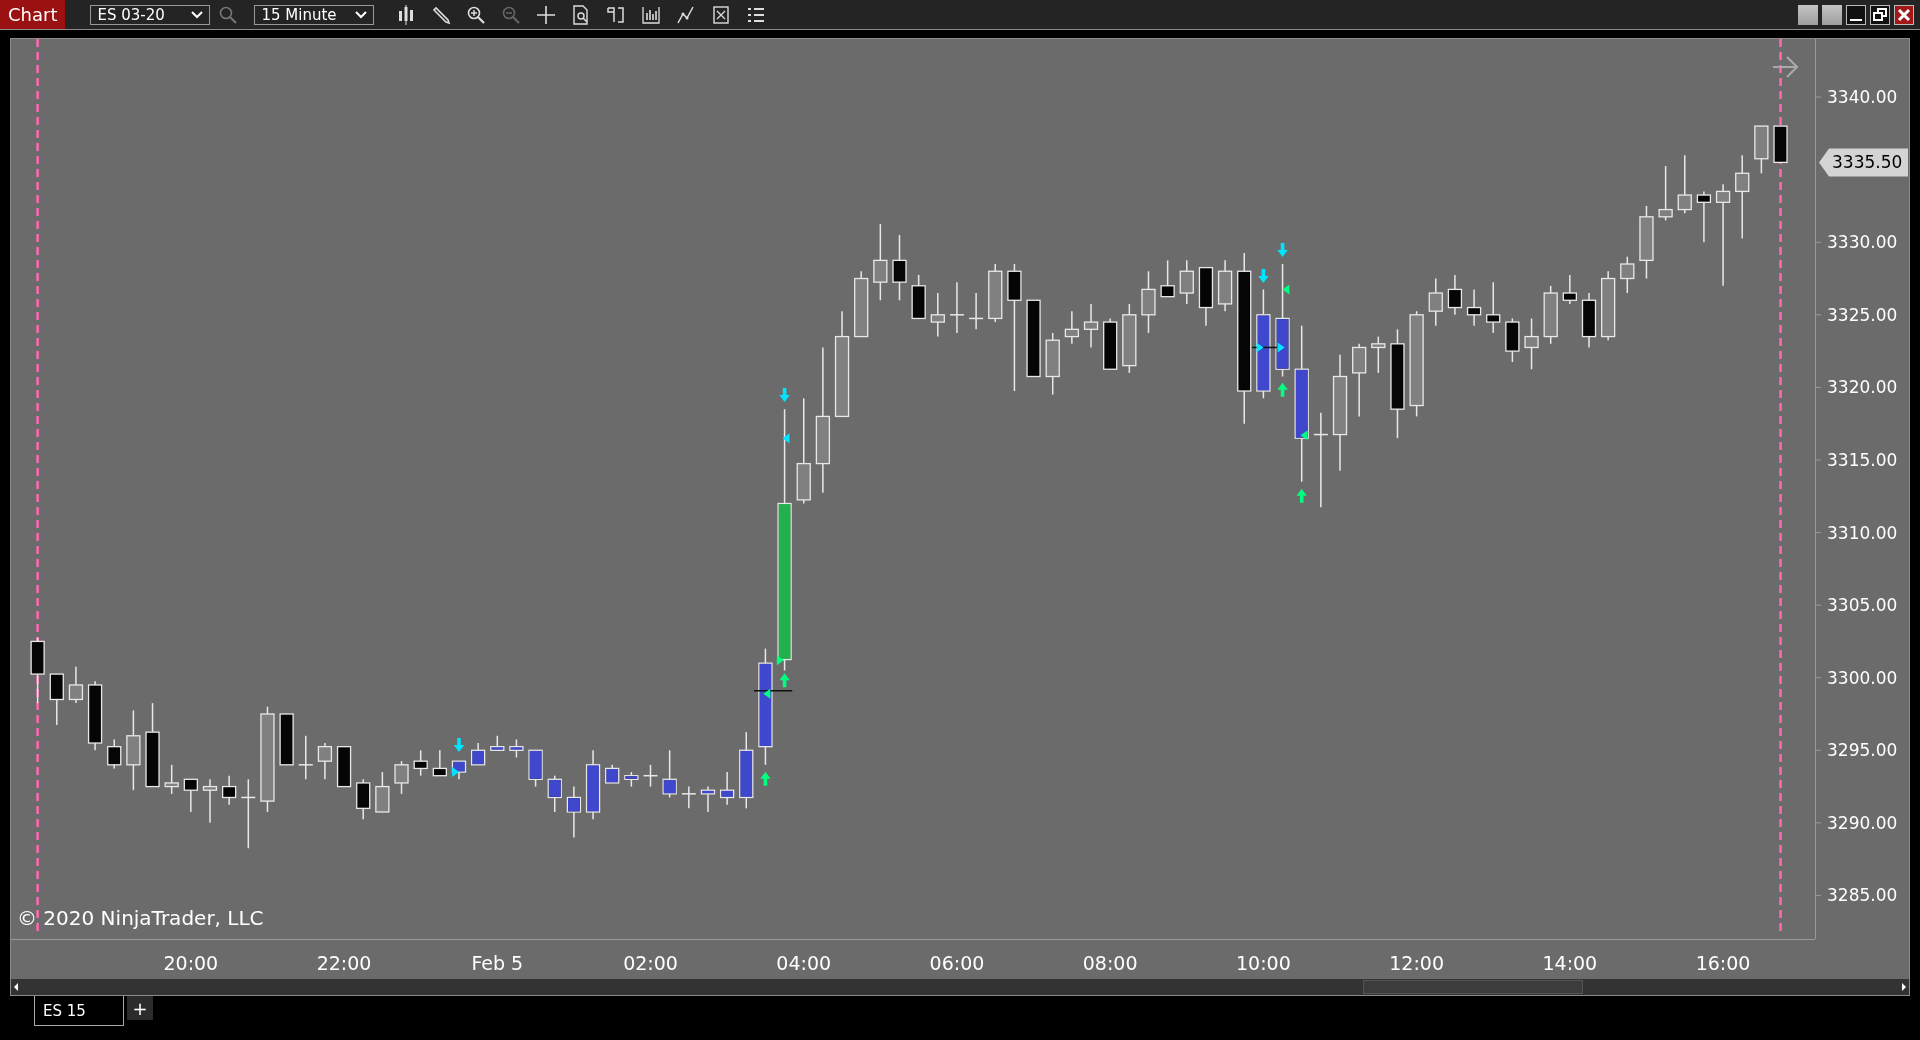  Describe the element at coordinates (651, 14) in the screenshot. I see `bar-chart-icon` at that location.